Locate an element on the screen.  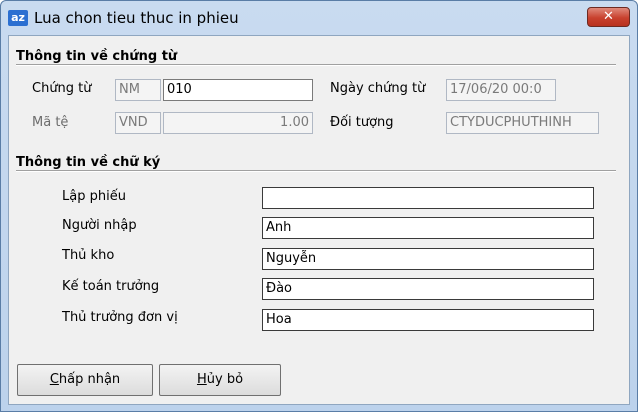
thu-kho-field: Nguyễn is located at coordinates (428, 259).